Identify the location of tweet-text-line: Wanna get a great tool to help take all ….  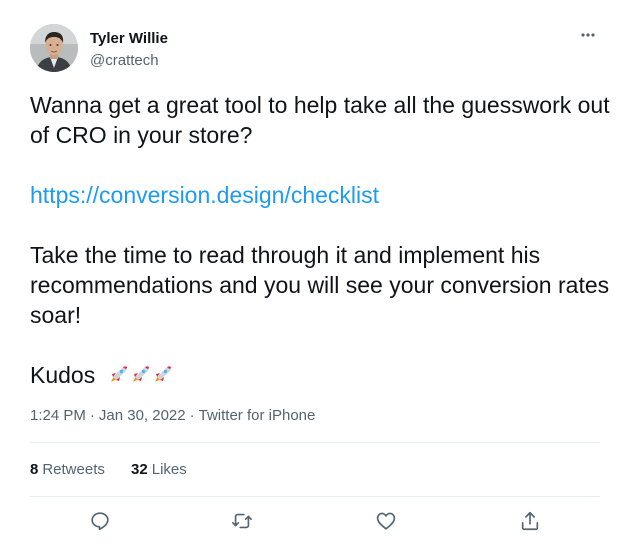
(320, 105).